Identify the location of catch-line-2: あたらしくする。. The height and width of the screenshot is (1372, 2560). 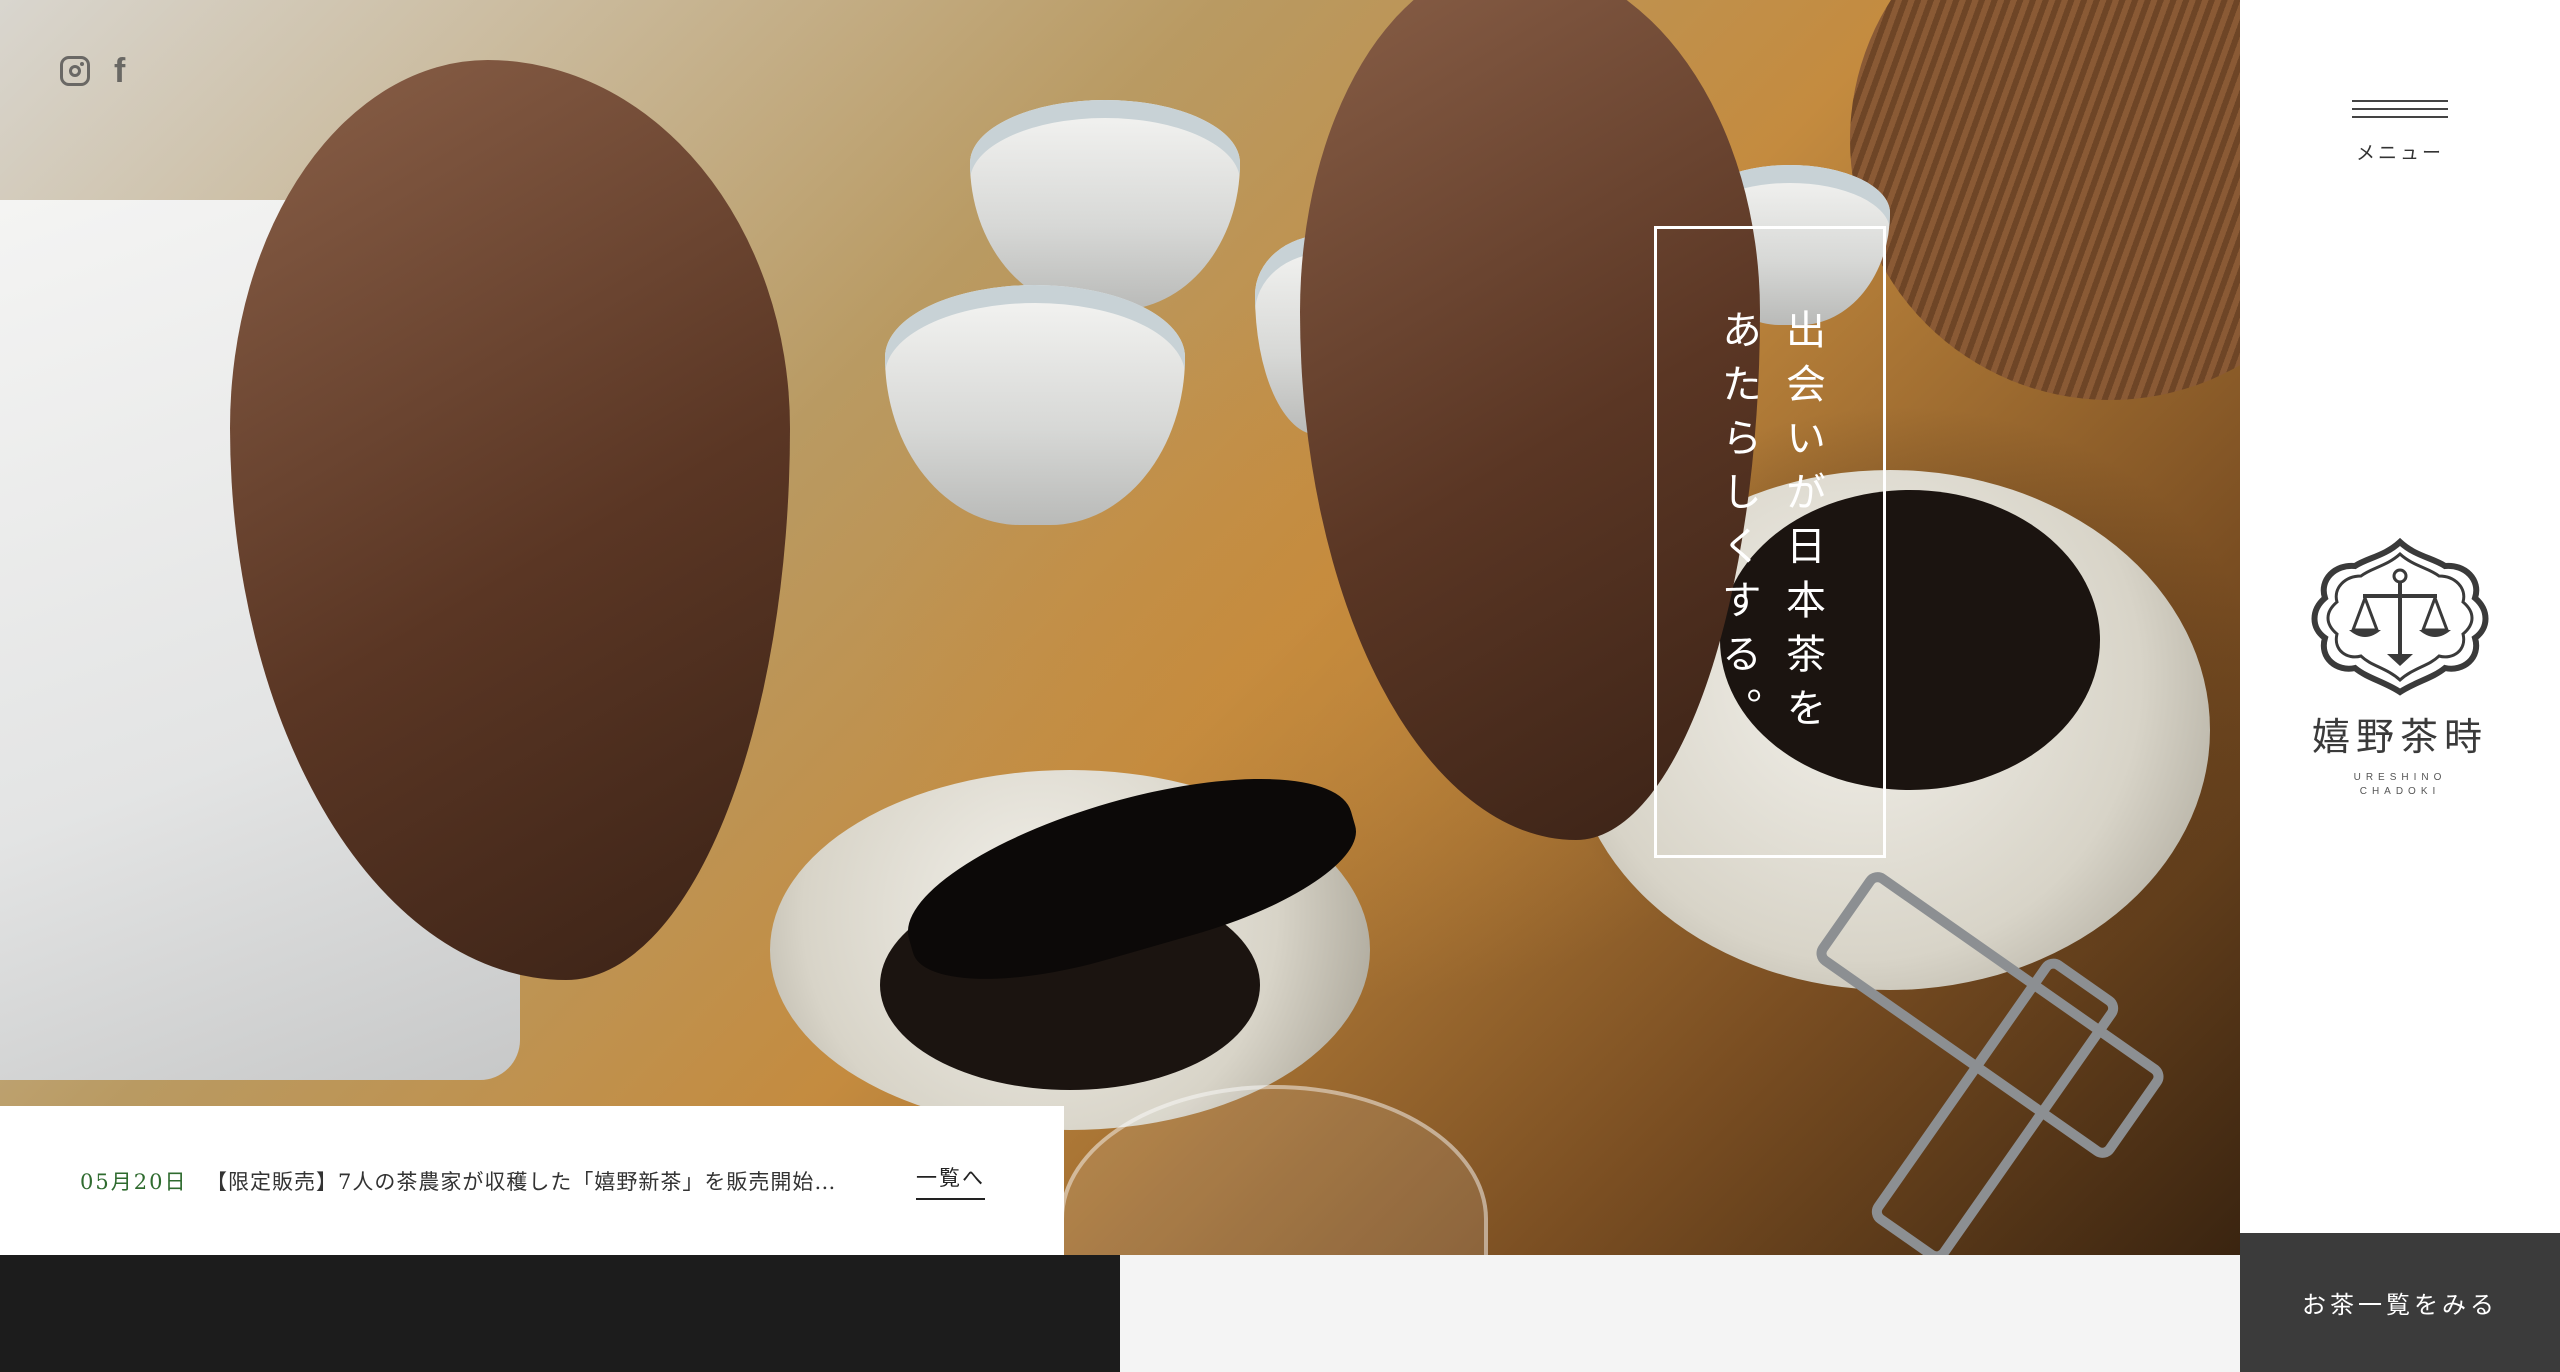
(1738, 525).